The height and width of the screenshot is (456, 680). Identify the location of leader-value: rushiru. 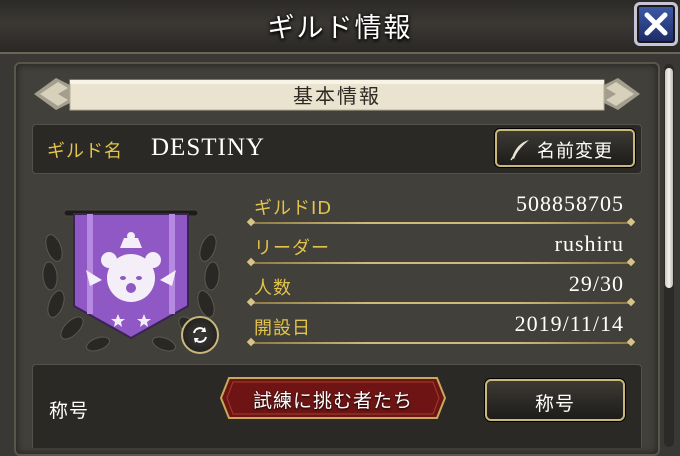
(589, 243).